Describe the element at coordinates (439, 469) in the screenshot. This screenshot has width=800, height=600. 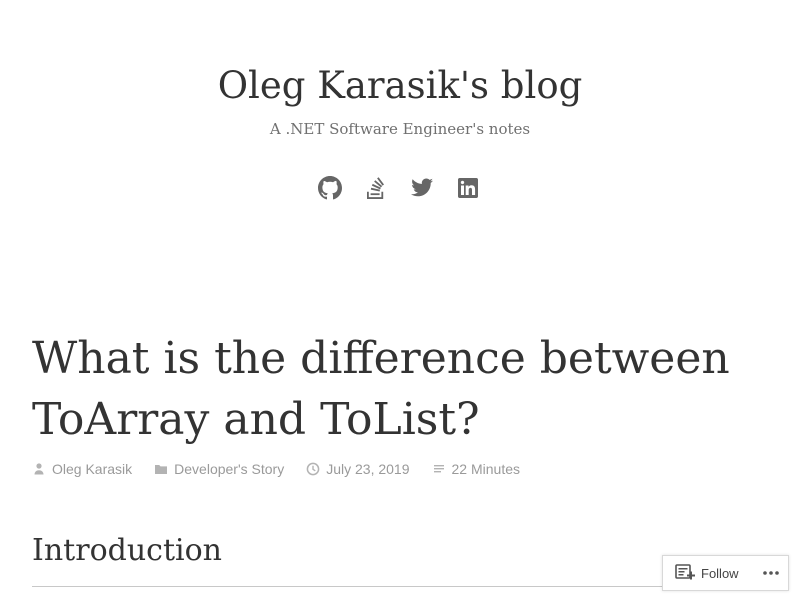
I see `reading-time-icon` at that location.